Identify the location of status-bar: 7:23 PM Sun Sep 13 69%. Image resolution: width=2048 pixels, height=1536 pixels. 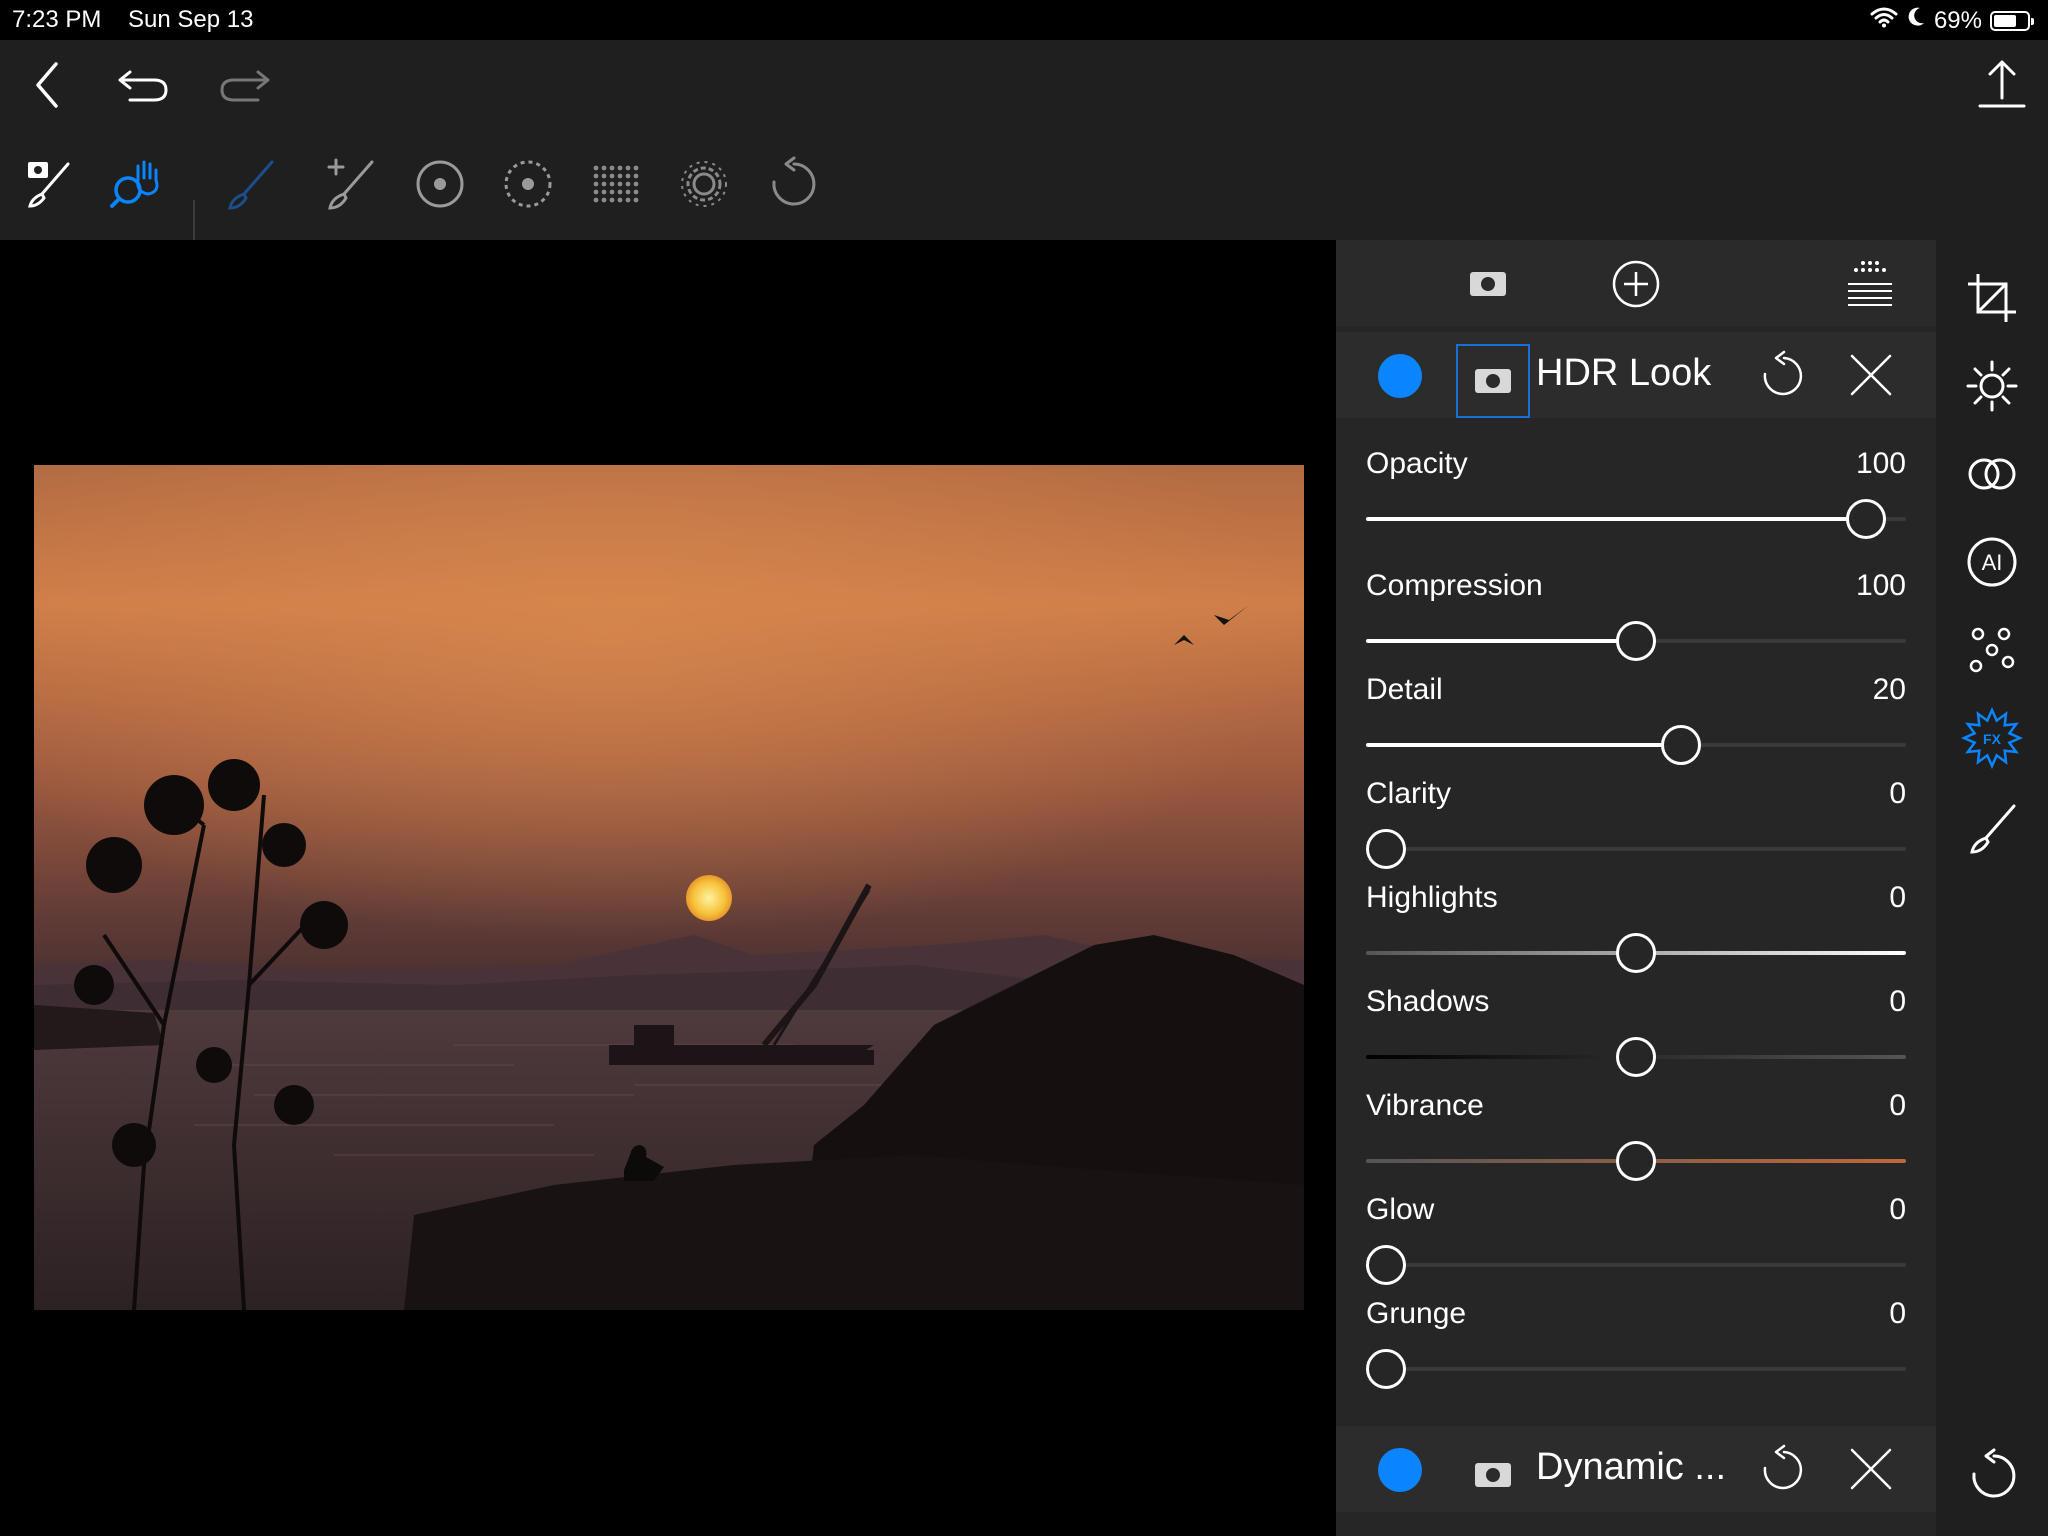
(1024, 20).